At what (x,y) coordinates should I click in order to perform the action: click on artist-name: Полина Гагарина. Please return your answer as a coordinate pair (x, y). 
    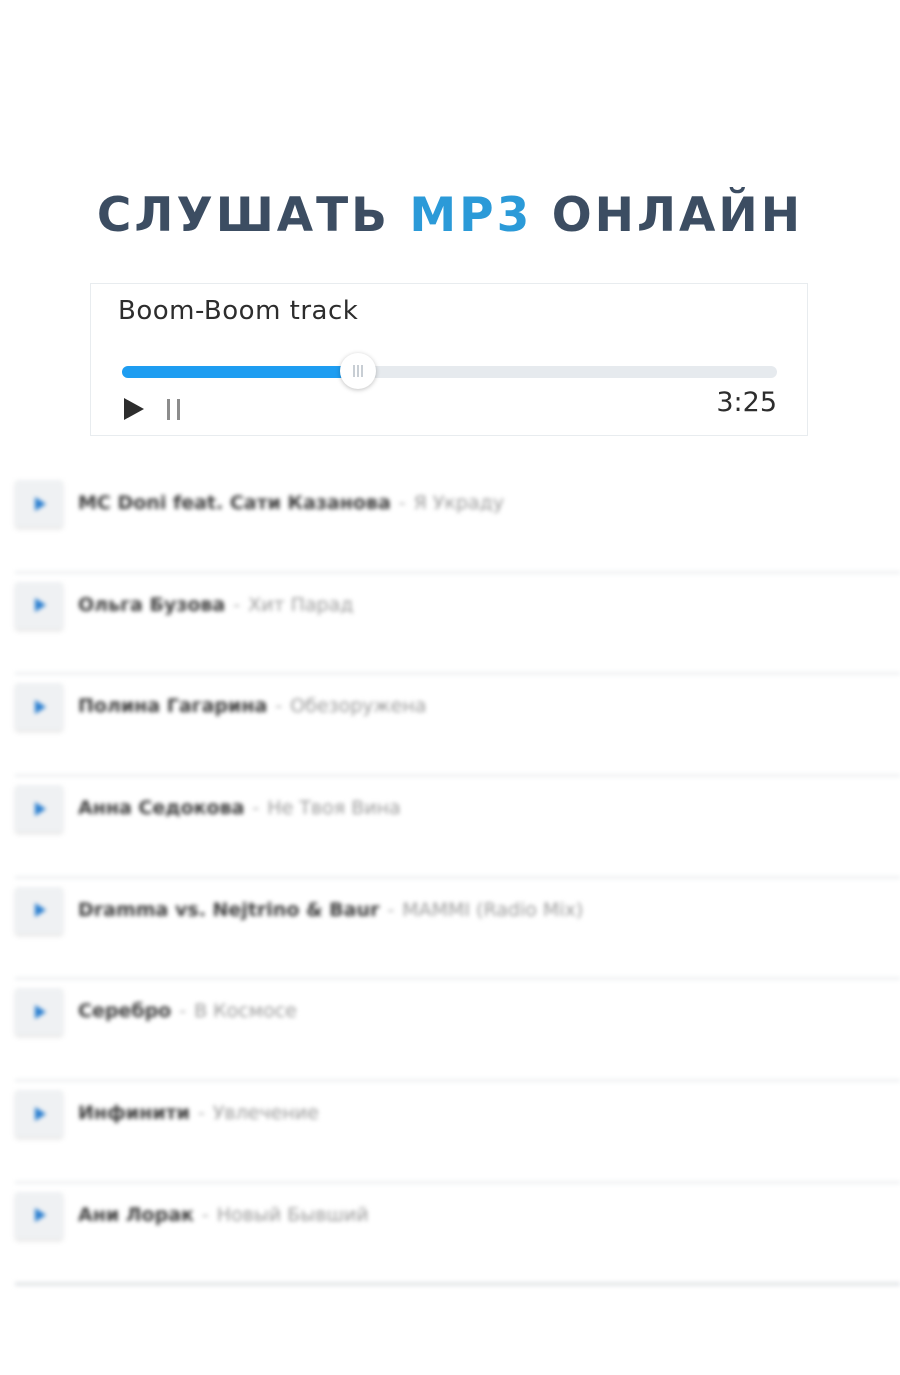
    Looking at the image, I should click on (172, 706).